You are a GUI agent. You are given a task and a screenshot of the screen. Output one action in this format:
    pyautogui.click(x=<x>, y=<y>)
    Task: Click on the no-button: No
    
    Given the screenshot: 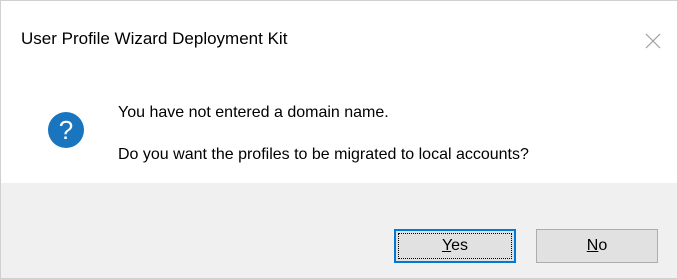 What is the action you would take?
    pyautogui.click(x=597, y=246)
    